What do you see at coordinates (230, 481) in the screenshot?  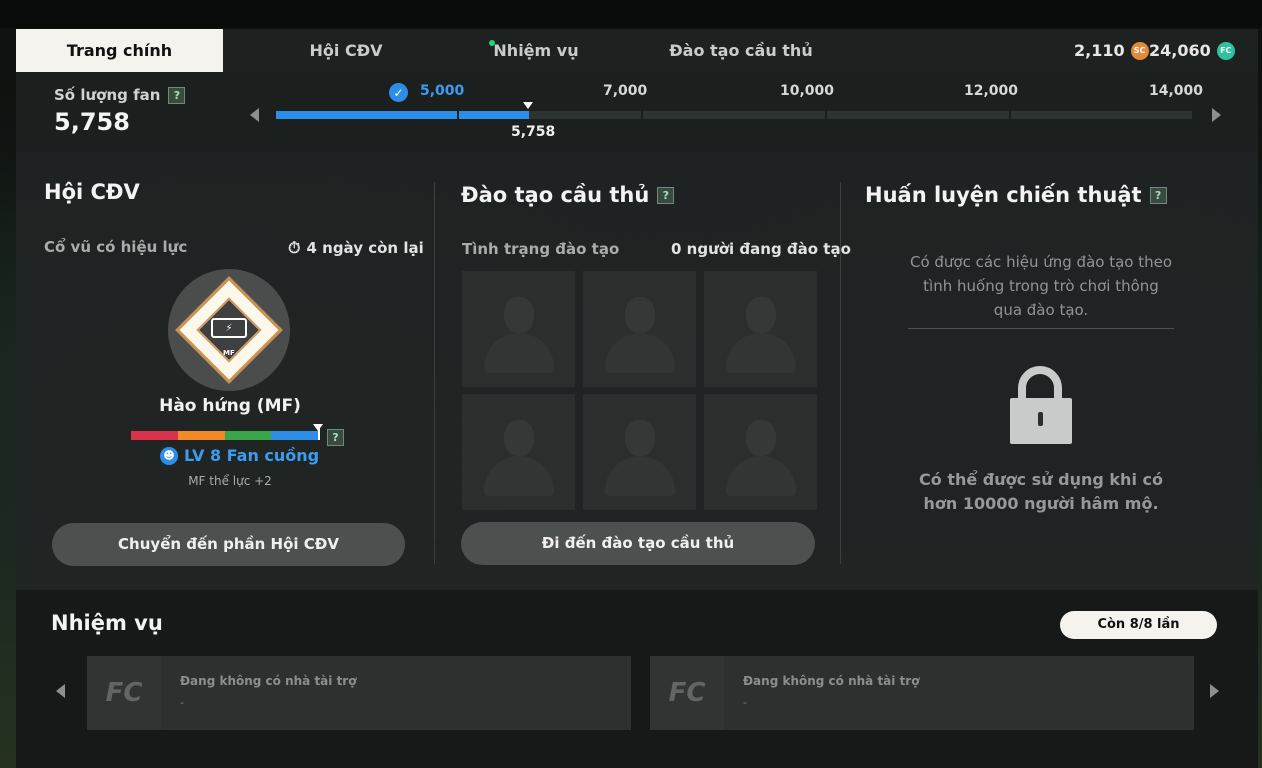 I see `level-effect: MF thể lực +2` at bounding box center [230, 481].